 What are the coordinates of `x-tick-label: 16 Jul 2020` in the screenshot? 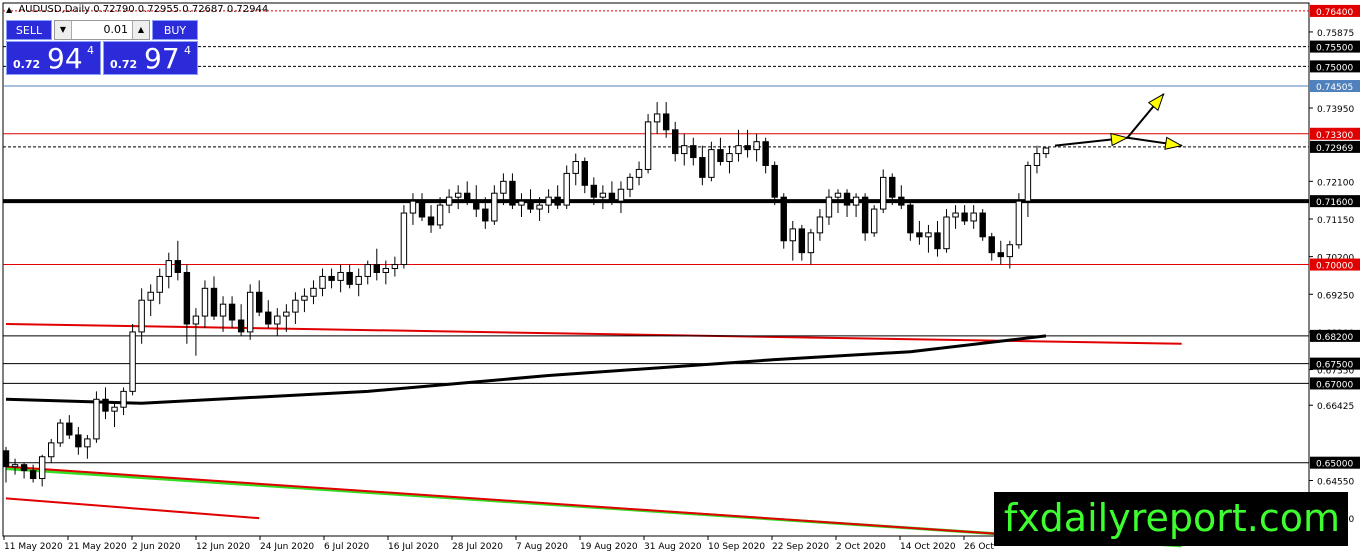 It's located at (413, 547).